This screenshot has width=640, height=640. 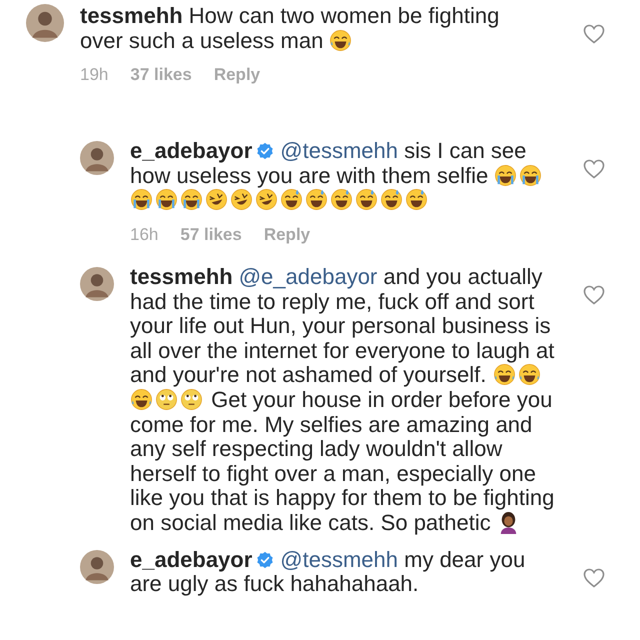 I want to click on comment-text: e_adebayor @tessmehh sis I can see how useless you are with them selfie, so click(x=346, y=176).